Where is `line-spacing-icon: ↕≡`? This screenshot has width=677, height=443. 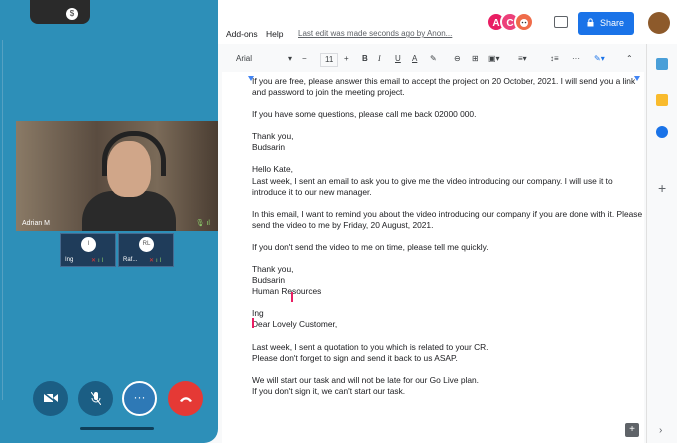
line-spacing-icon: ↕≡ is located at coordinates (554, 59).